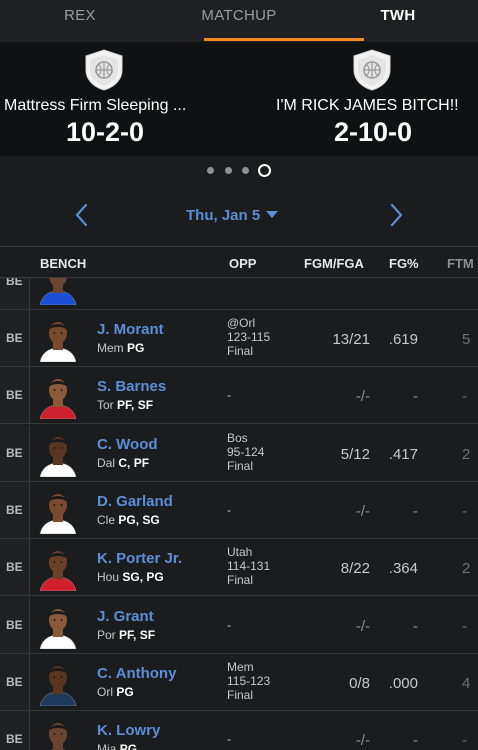  Describe the element at coordinates (373, 99) in the screenshot. I see `team-right: I'M RICK JAMES BITCH!! 2-10-0` at that location.